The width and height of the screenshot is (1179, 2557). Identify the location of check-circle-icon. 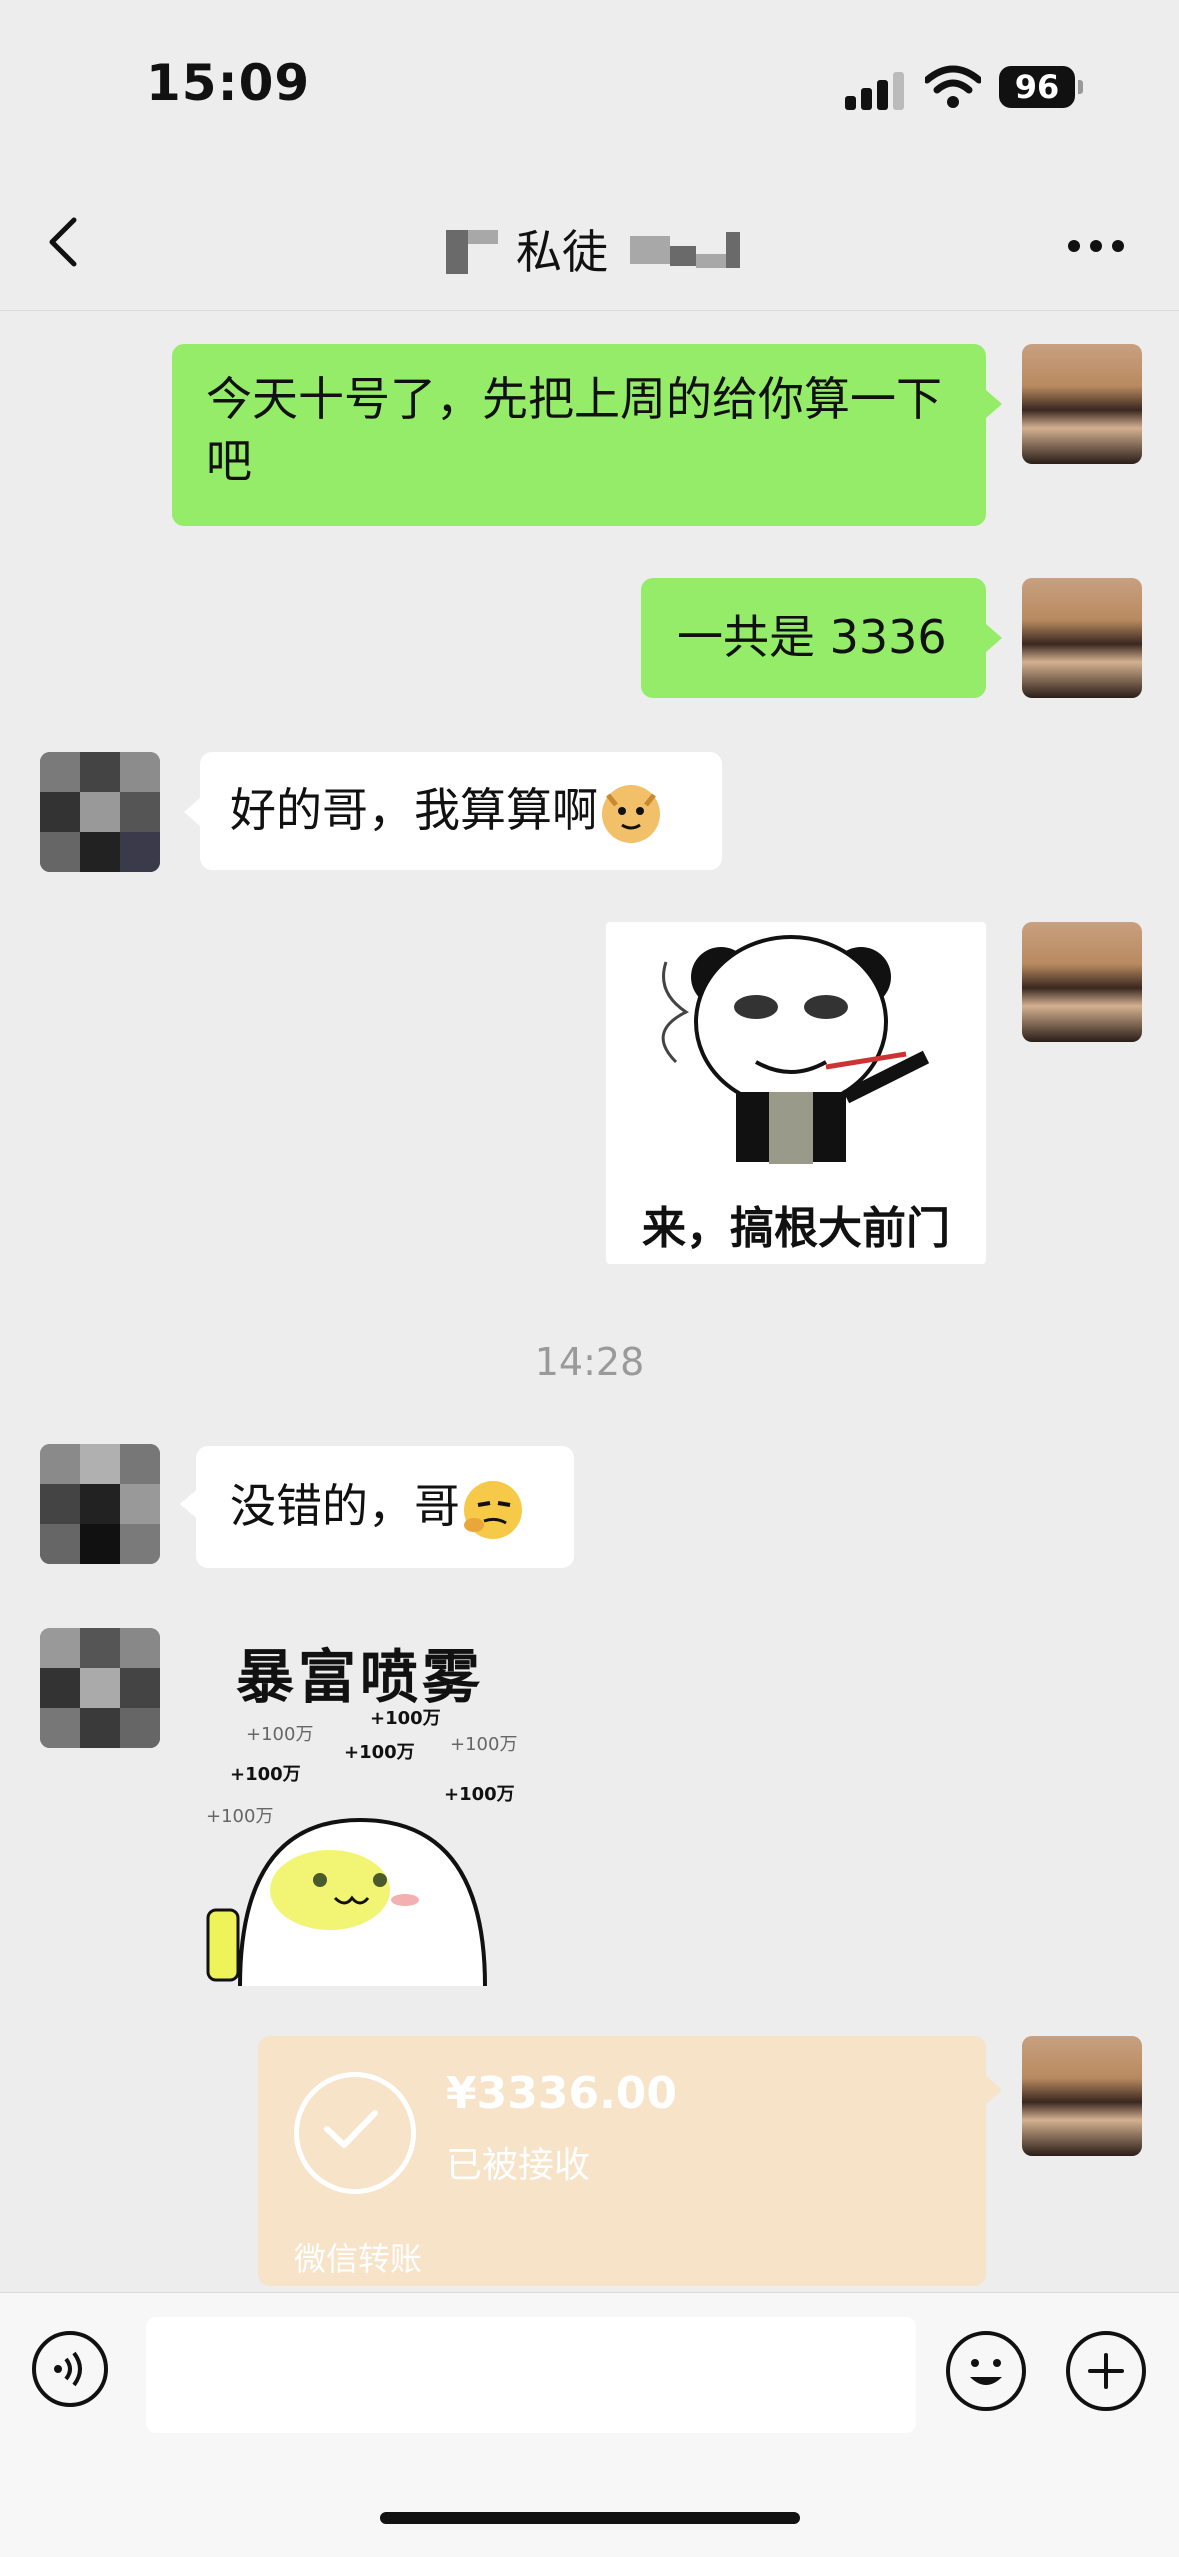
(355, 2133).